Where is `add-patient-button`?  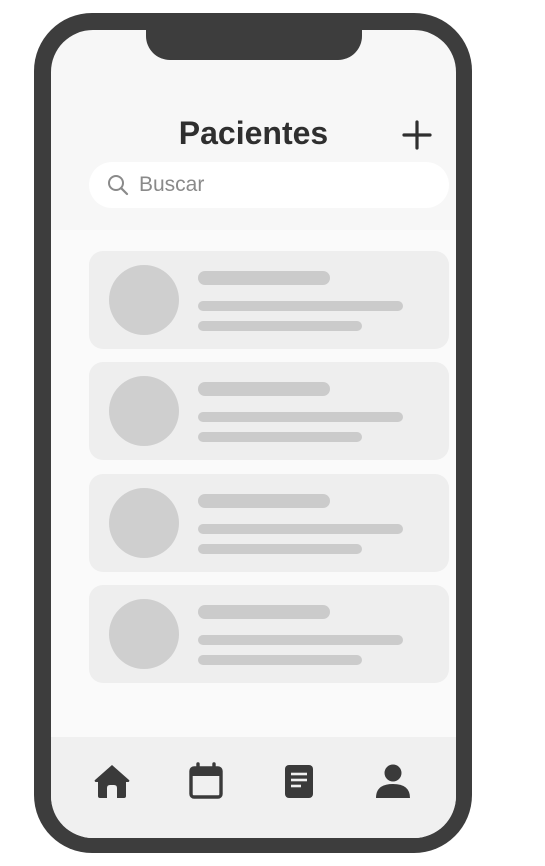 add-patient-button is located at coordinates (417, 135).